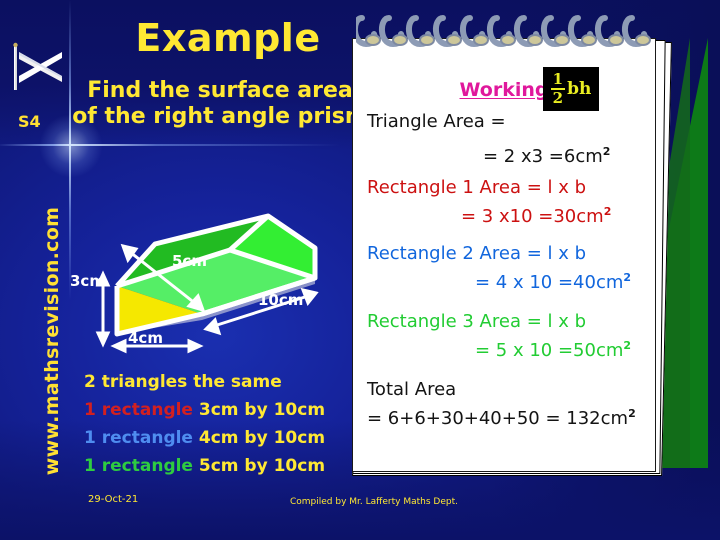  Describe the element at coordinates (145, 338) in the screenshot. I see `dimension-label-base: 4cm` at that location.